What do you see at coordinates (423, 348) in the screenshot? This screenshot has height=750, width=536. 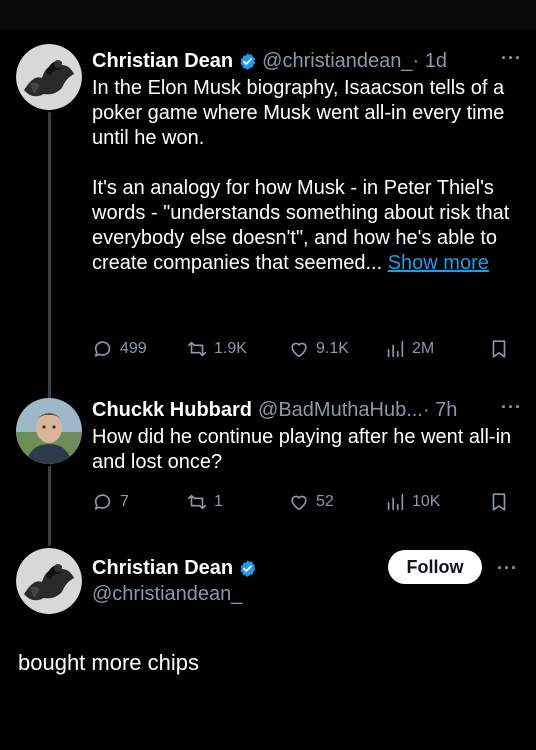 I see `views-count: 2M` at bounding box center [423, 348].